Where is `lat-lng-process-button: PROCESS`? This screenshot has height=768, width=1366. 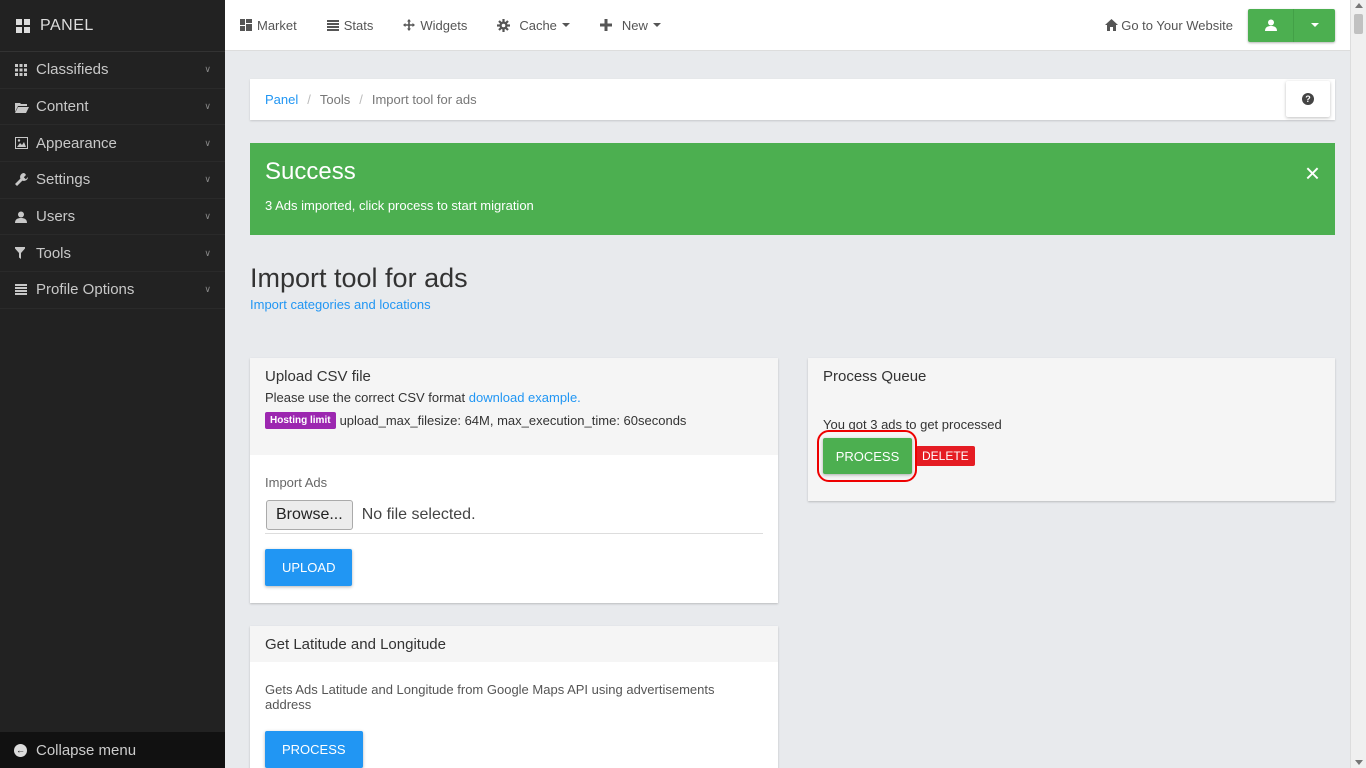 lat-lng-process-button: PROCESS is located at coordinates (314, 749).